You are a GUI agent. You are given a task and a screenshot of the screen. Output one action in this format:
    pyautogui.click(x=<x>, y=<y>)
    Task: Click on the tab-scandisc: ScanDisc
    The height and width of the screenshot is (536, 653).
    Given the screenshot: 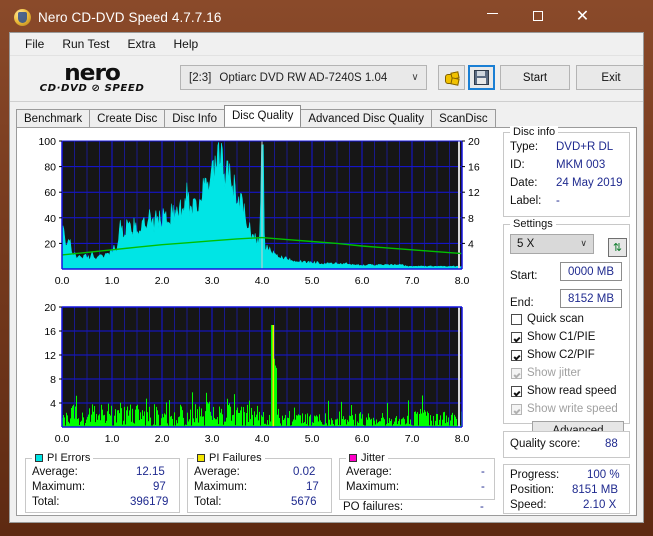 What is the action you would take?
    pyautogui.click(x=463, y=118)
    